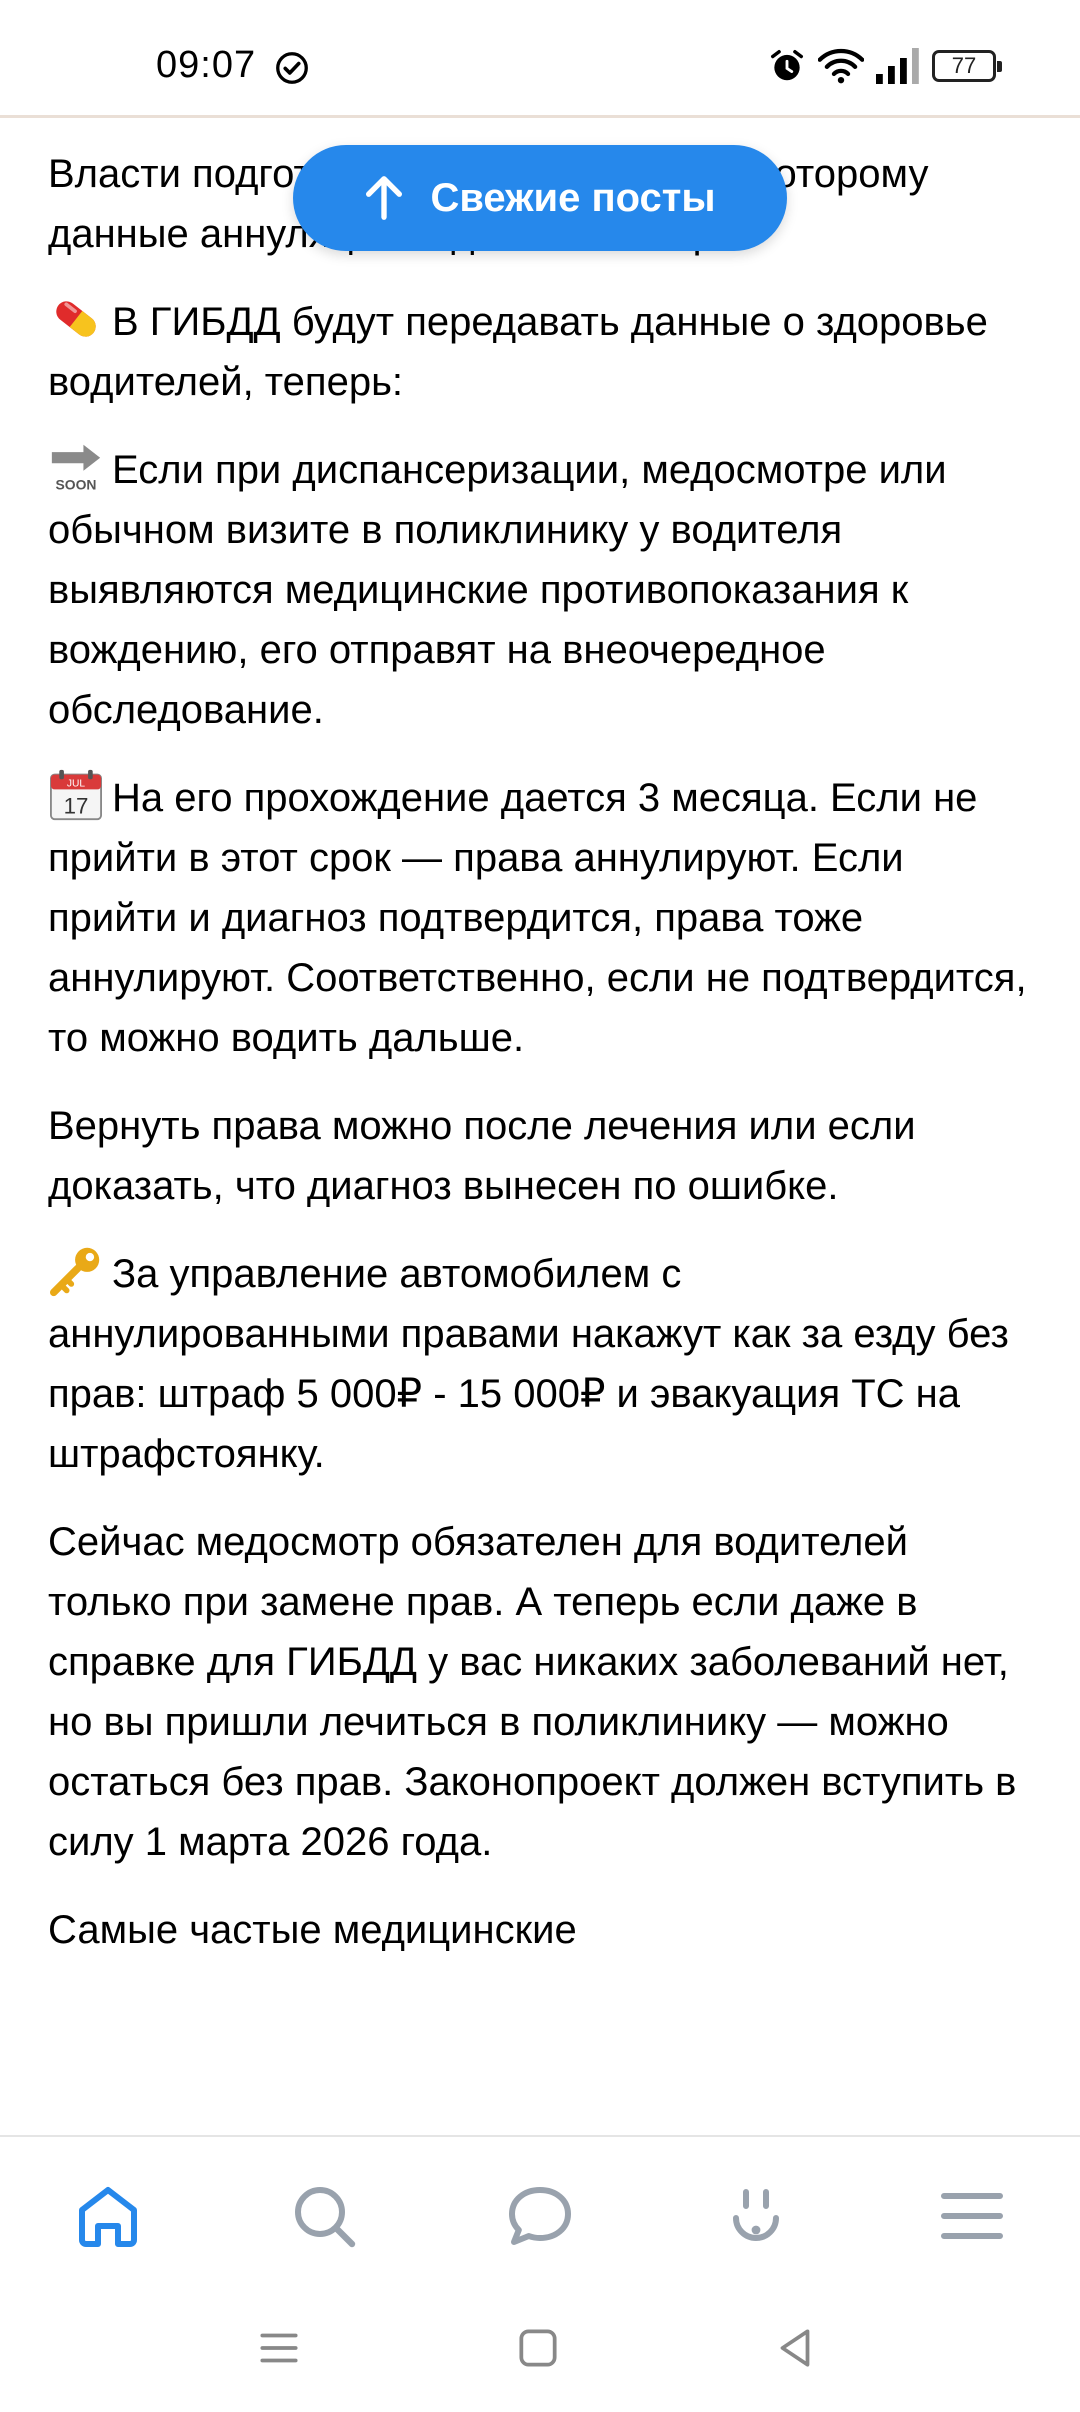 The width and height of the screenshot is (1080, 2412). I want to click on check-circle-icon, so click(292, 68).